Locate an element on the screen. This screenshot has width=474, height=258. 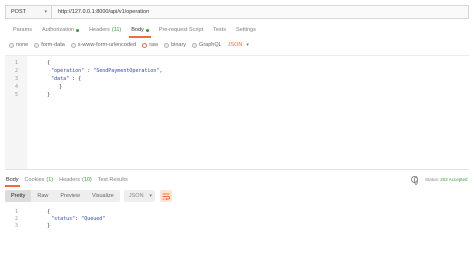
tab-settings: Settings is located at coordinates (246, 30).